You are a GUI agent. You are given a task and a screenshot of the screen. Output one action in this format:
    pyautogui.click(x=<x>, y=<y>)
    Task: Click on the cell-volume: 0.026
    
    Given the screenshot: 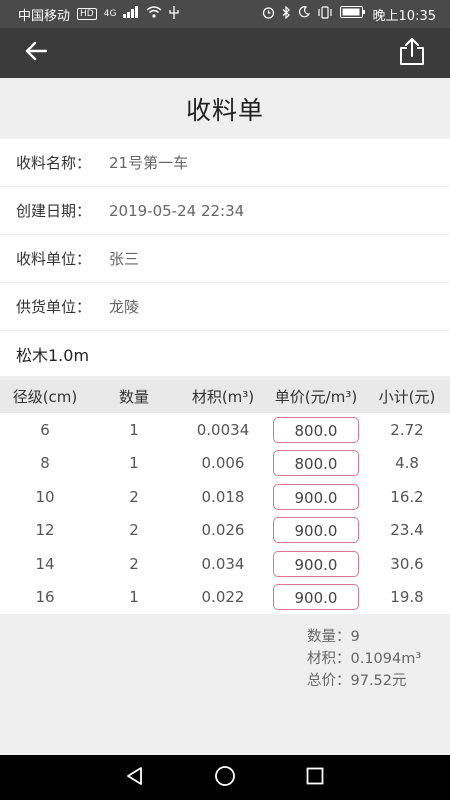 What is the action you would take?
    pyautogui.click(x=223, y=530)
    